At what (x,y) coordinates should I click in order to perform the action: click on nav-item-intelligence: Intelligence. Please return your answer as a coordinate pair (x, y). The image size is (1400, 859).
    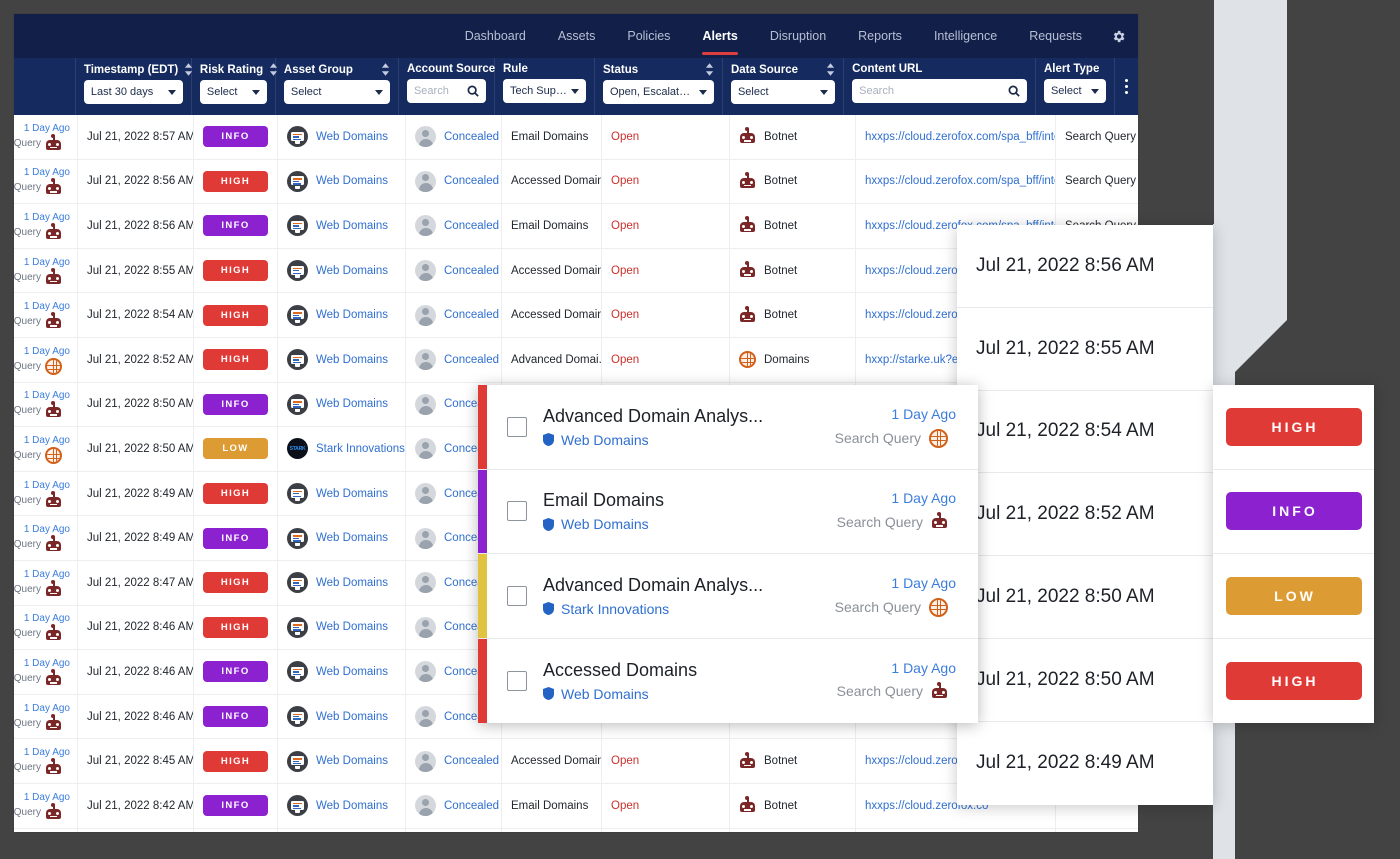
    Looking at the image, I should click on (965, 36).